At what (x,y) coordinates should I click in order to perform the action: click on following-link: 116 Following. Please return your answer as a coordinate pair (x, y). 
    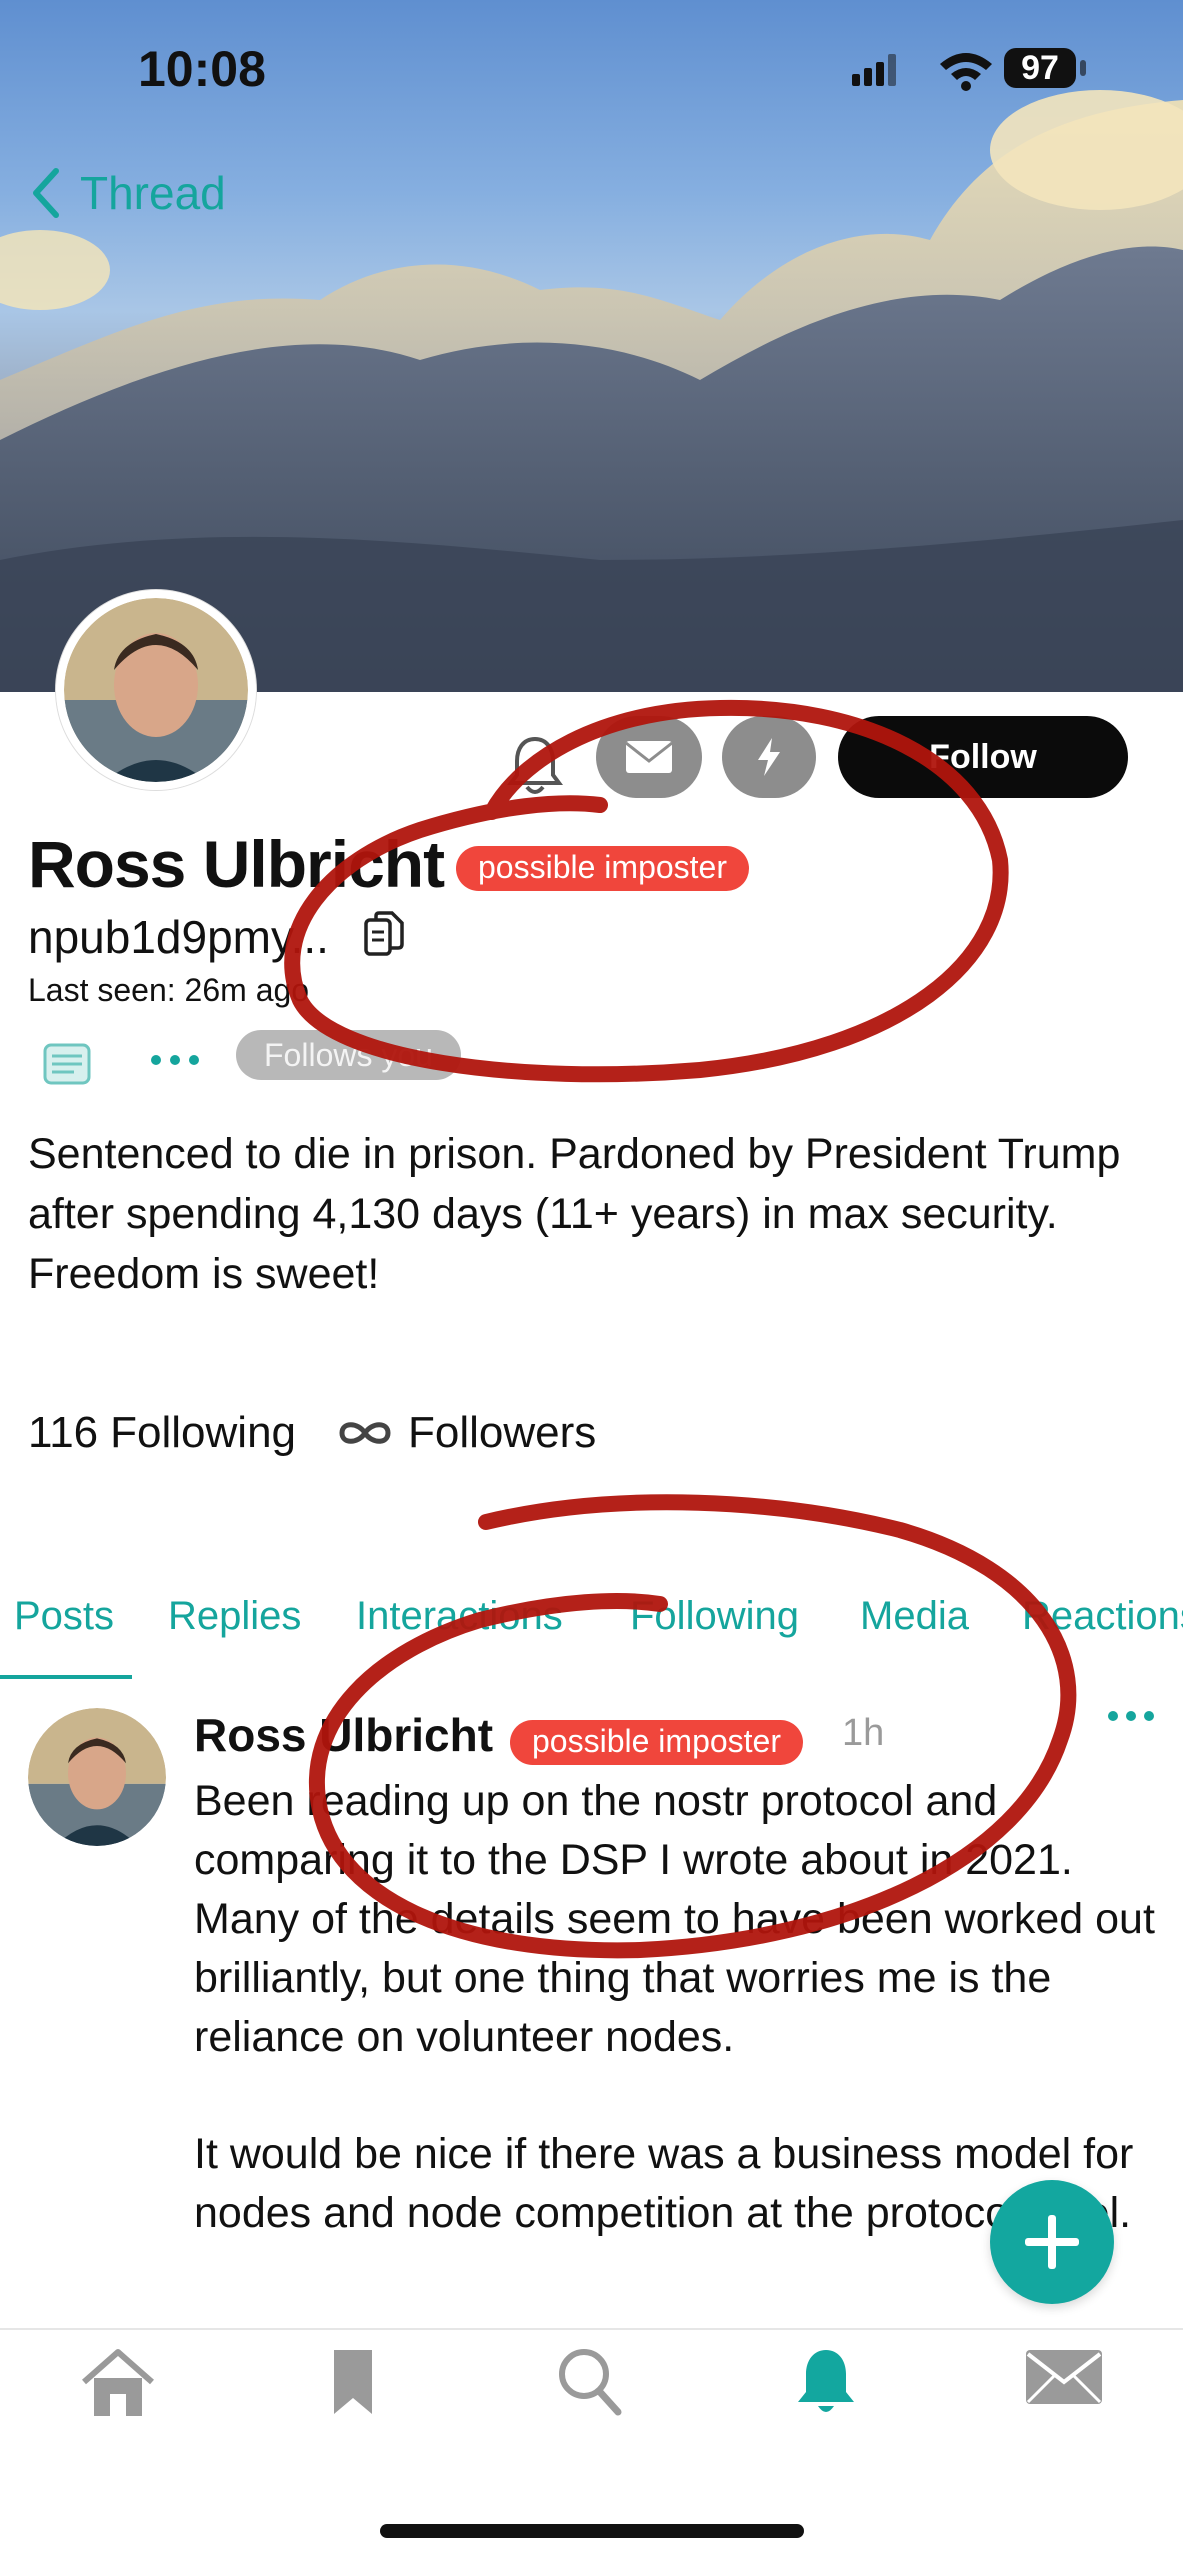
    Looking at the image, I should click on (162, 1433).